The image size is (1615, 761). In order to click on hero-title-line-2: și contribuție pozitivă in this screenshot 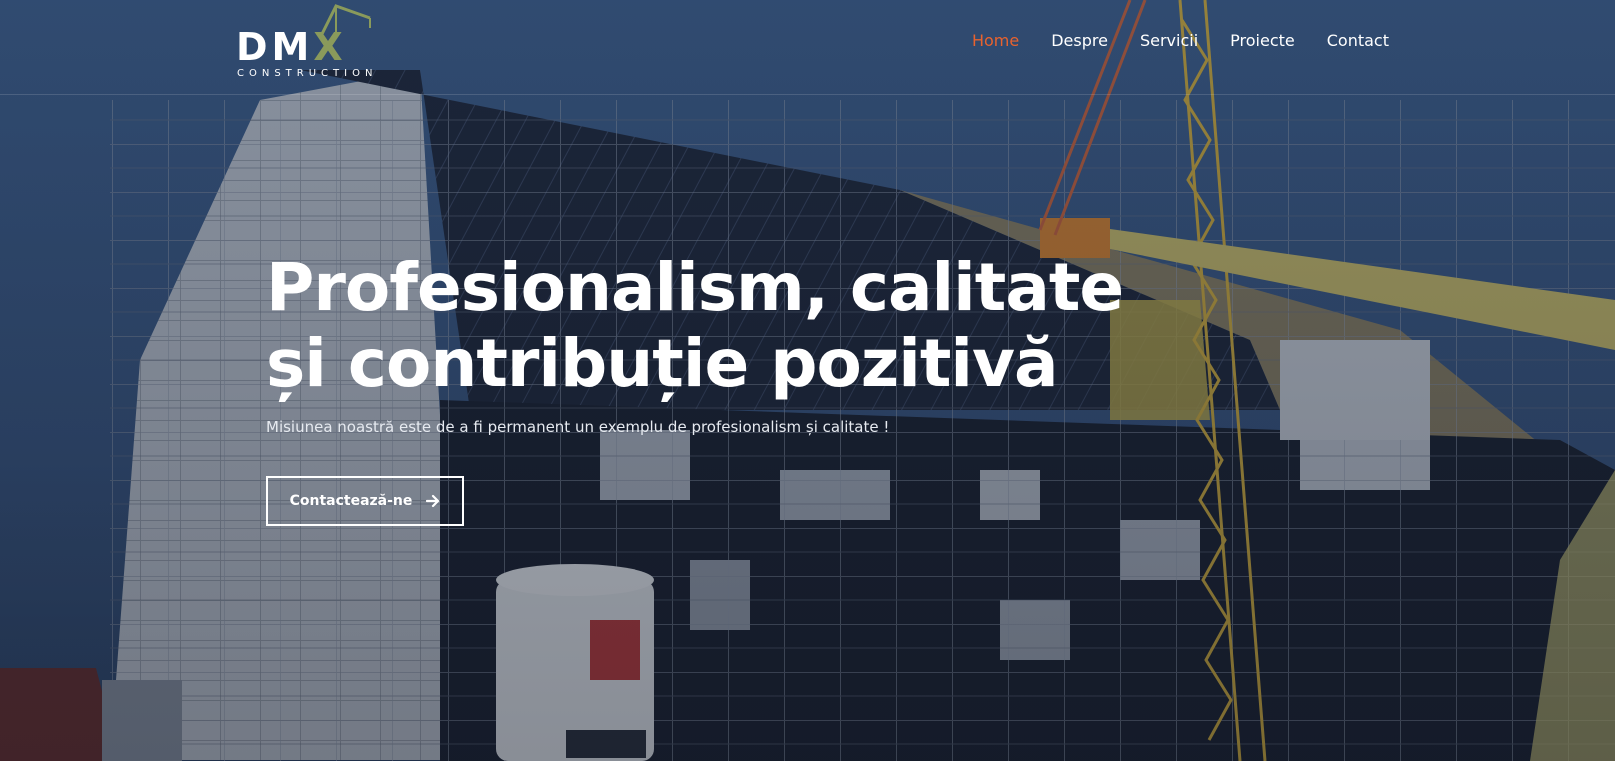, I will do `click(662, 363)`.